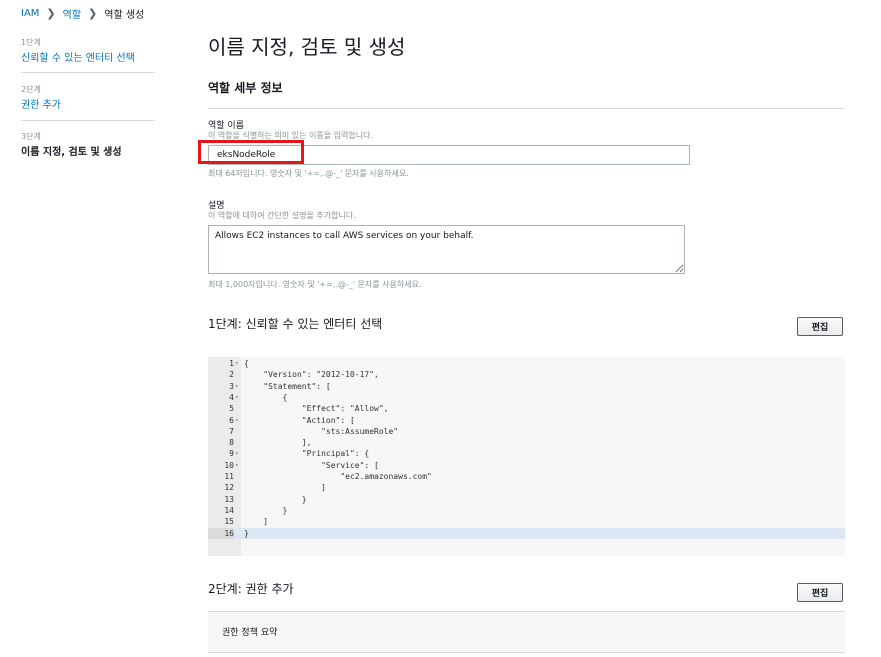 The height and width of the screenshot is (657, 881). I want to click on step-number: 1단계, so click(31, 42).